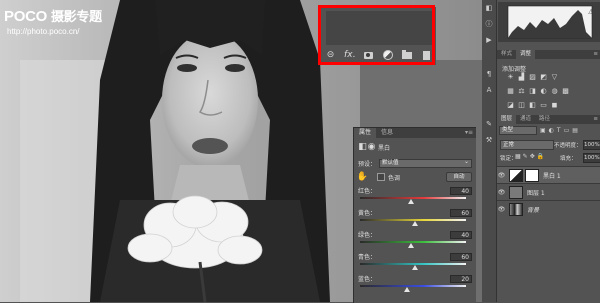  I want to click on channel-mixer-icon: ◍, so click(554, 91).